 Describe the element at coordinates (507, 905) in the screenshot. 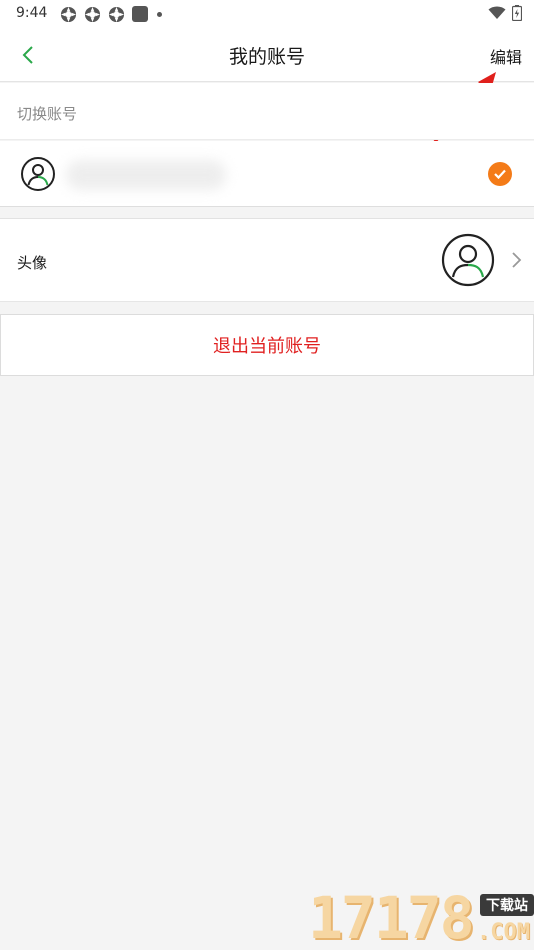

I see `watermark-badge: 下载站` at that location.